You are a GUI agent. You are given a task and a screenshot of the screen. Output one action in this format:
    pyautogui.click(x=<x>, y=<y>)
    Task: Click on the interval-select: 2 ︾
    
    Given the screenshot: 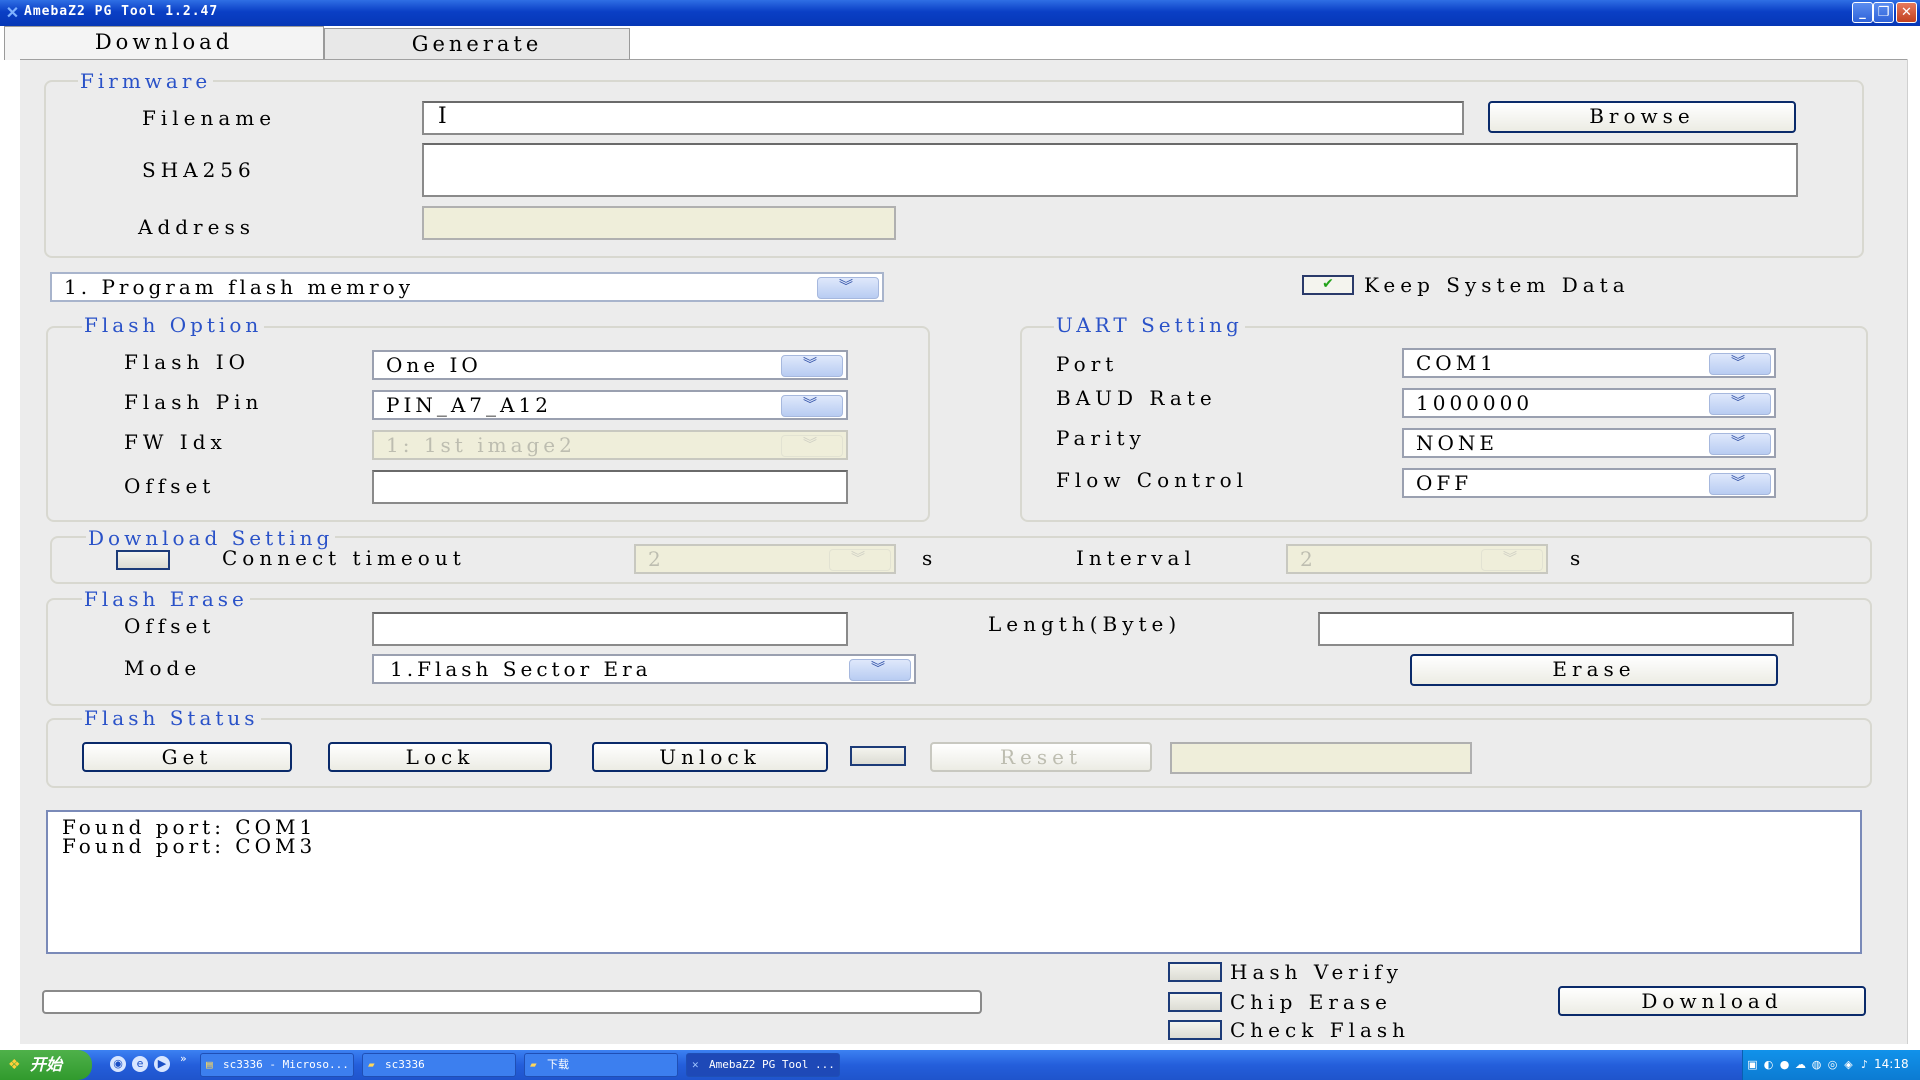 What is the action you would take?
    pyautogui.click(x=1417, y=559)
    